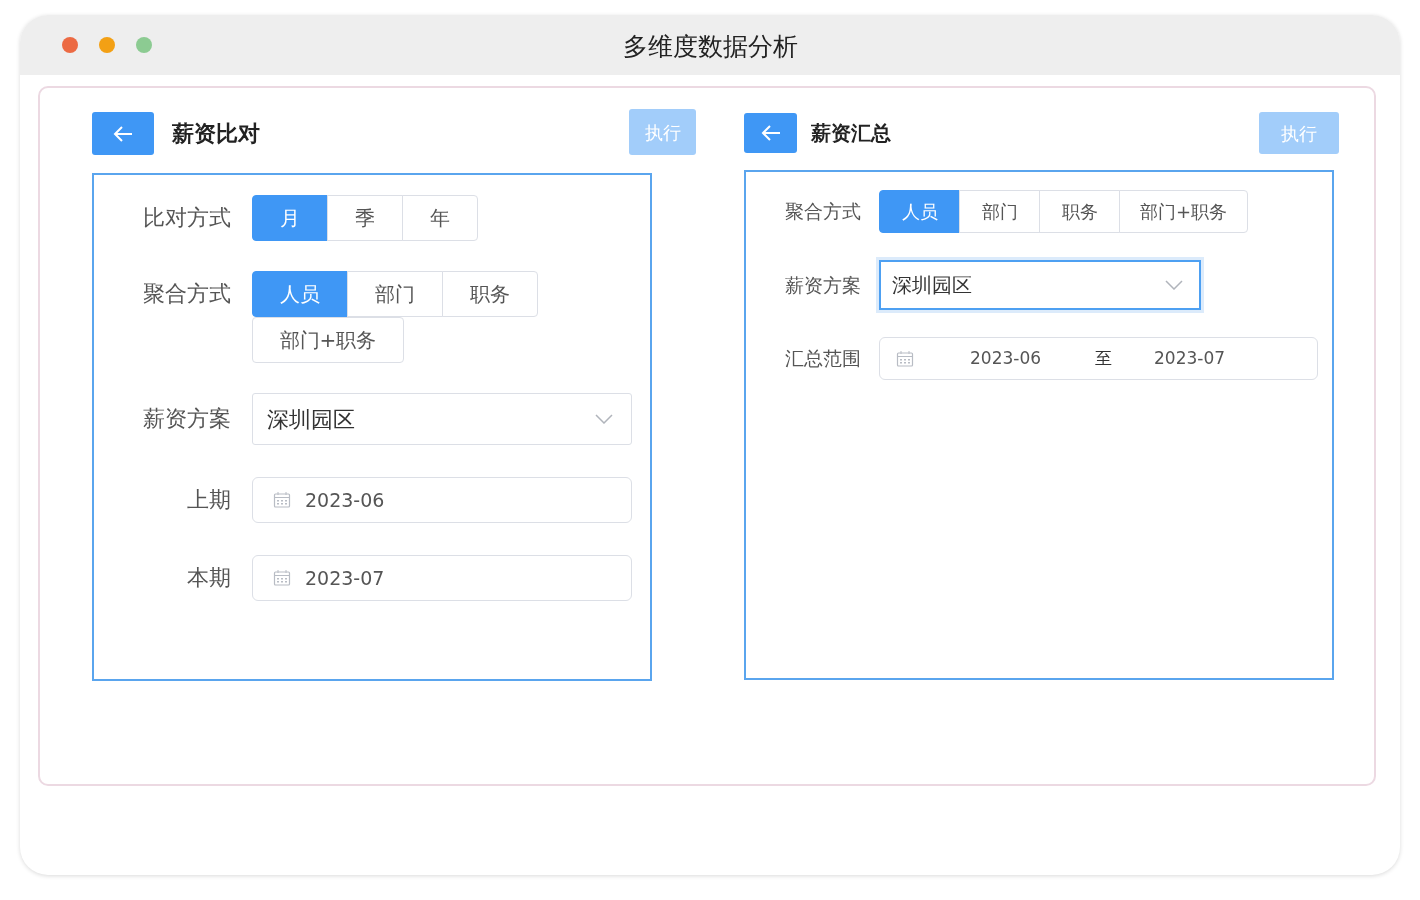  I want to click on field-label: 比对方式, so click(186, 218).